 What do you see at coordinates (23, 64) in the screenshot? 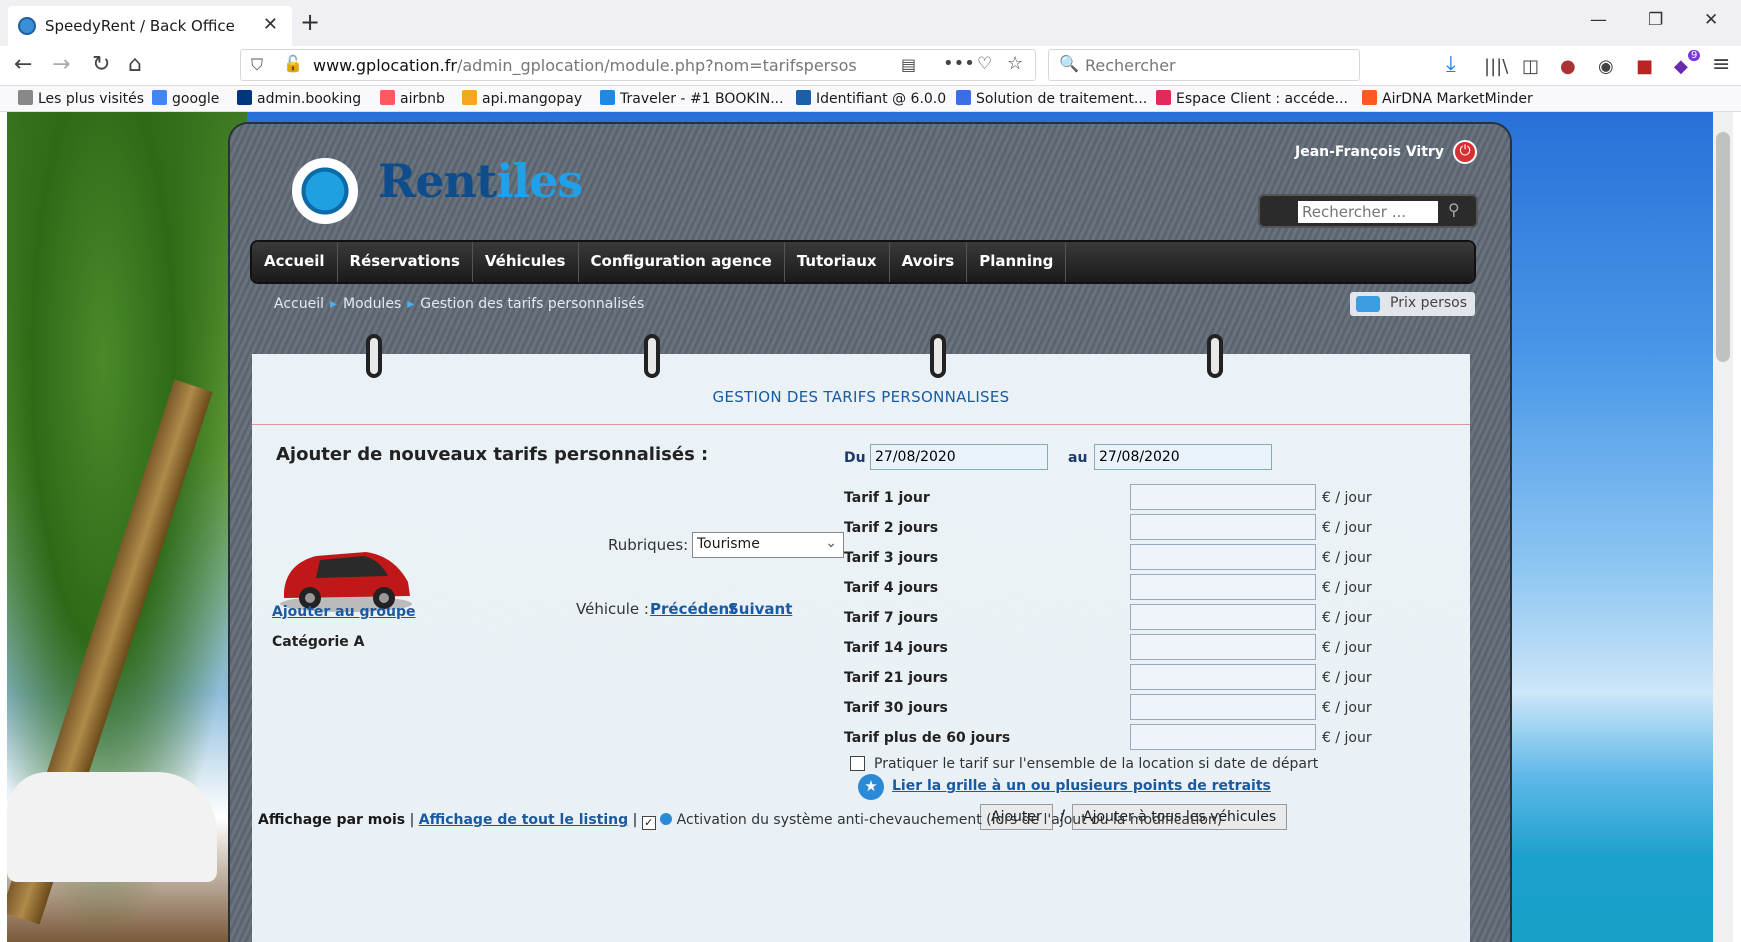
I see `back-icon: ←` at bounding box center [23, 64].